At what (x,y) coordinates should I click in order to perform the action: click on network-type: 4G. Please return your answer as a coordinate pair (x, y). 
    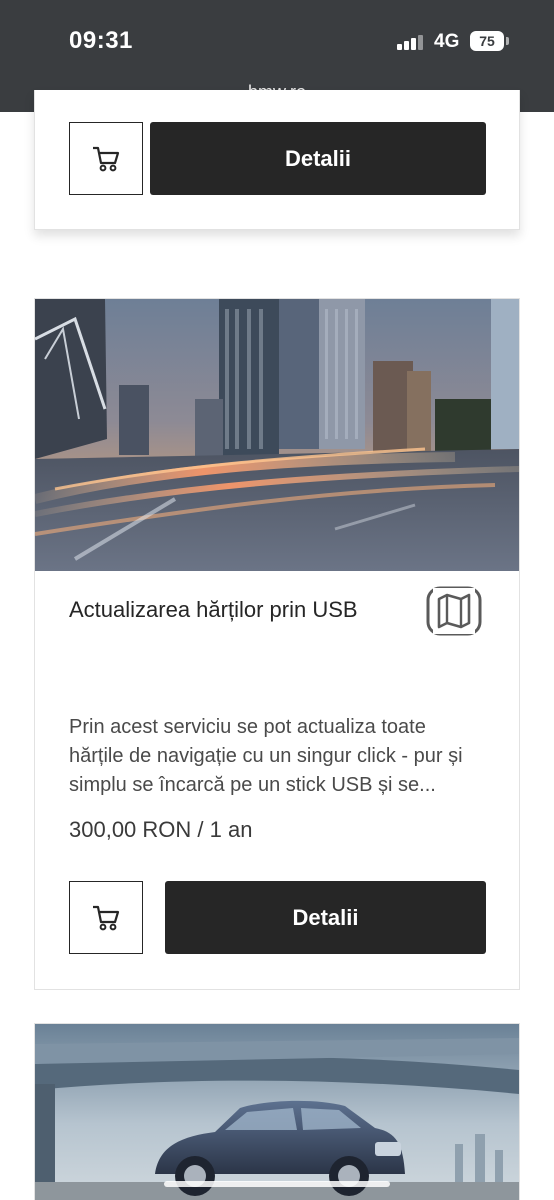
    Looking at the image, I should click on (447, 41).